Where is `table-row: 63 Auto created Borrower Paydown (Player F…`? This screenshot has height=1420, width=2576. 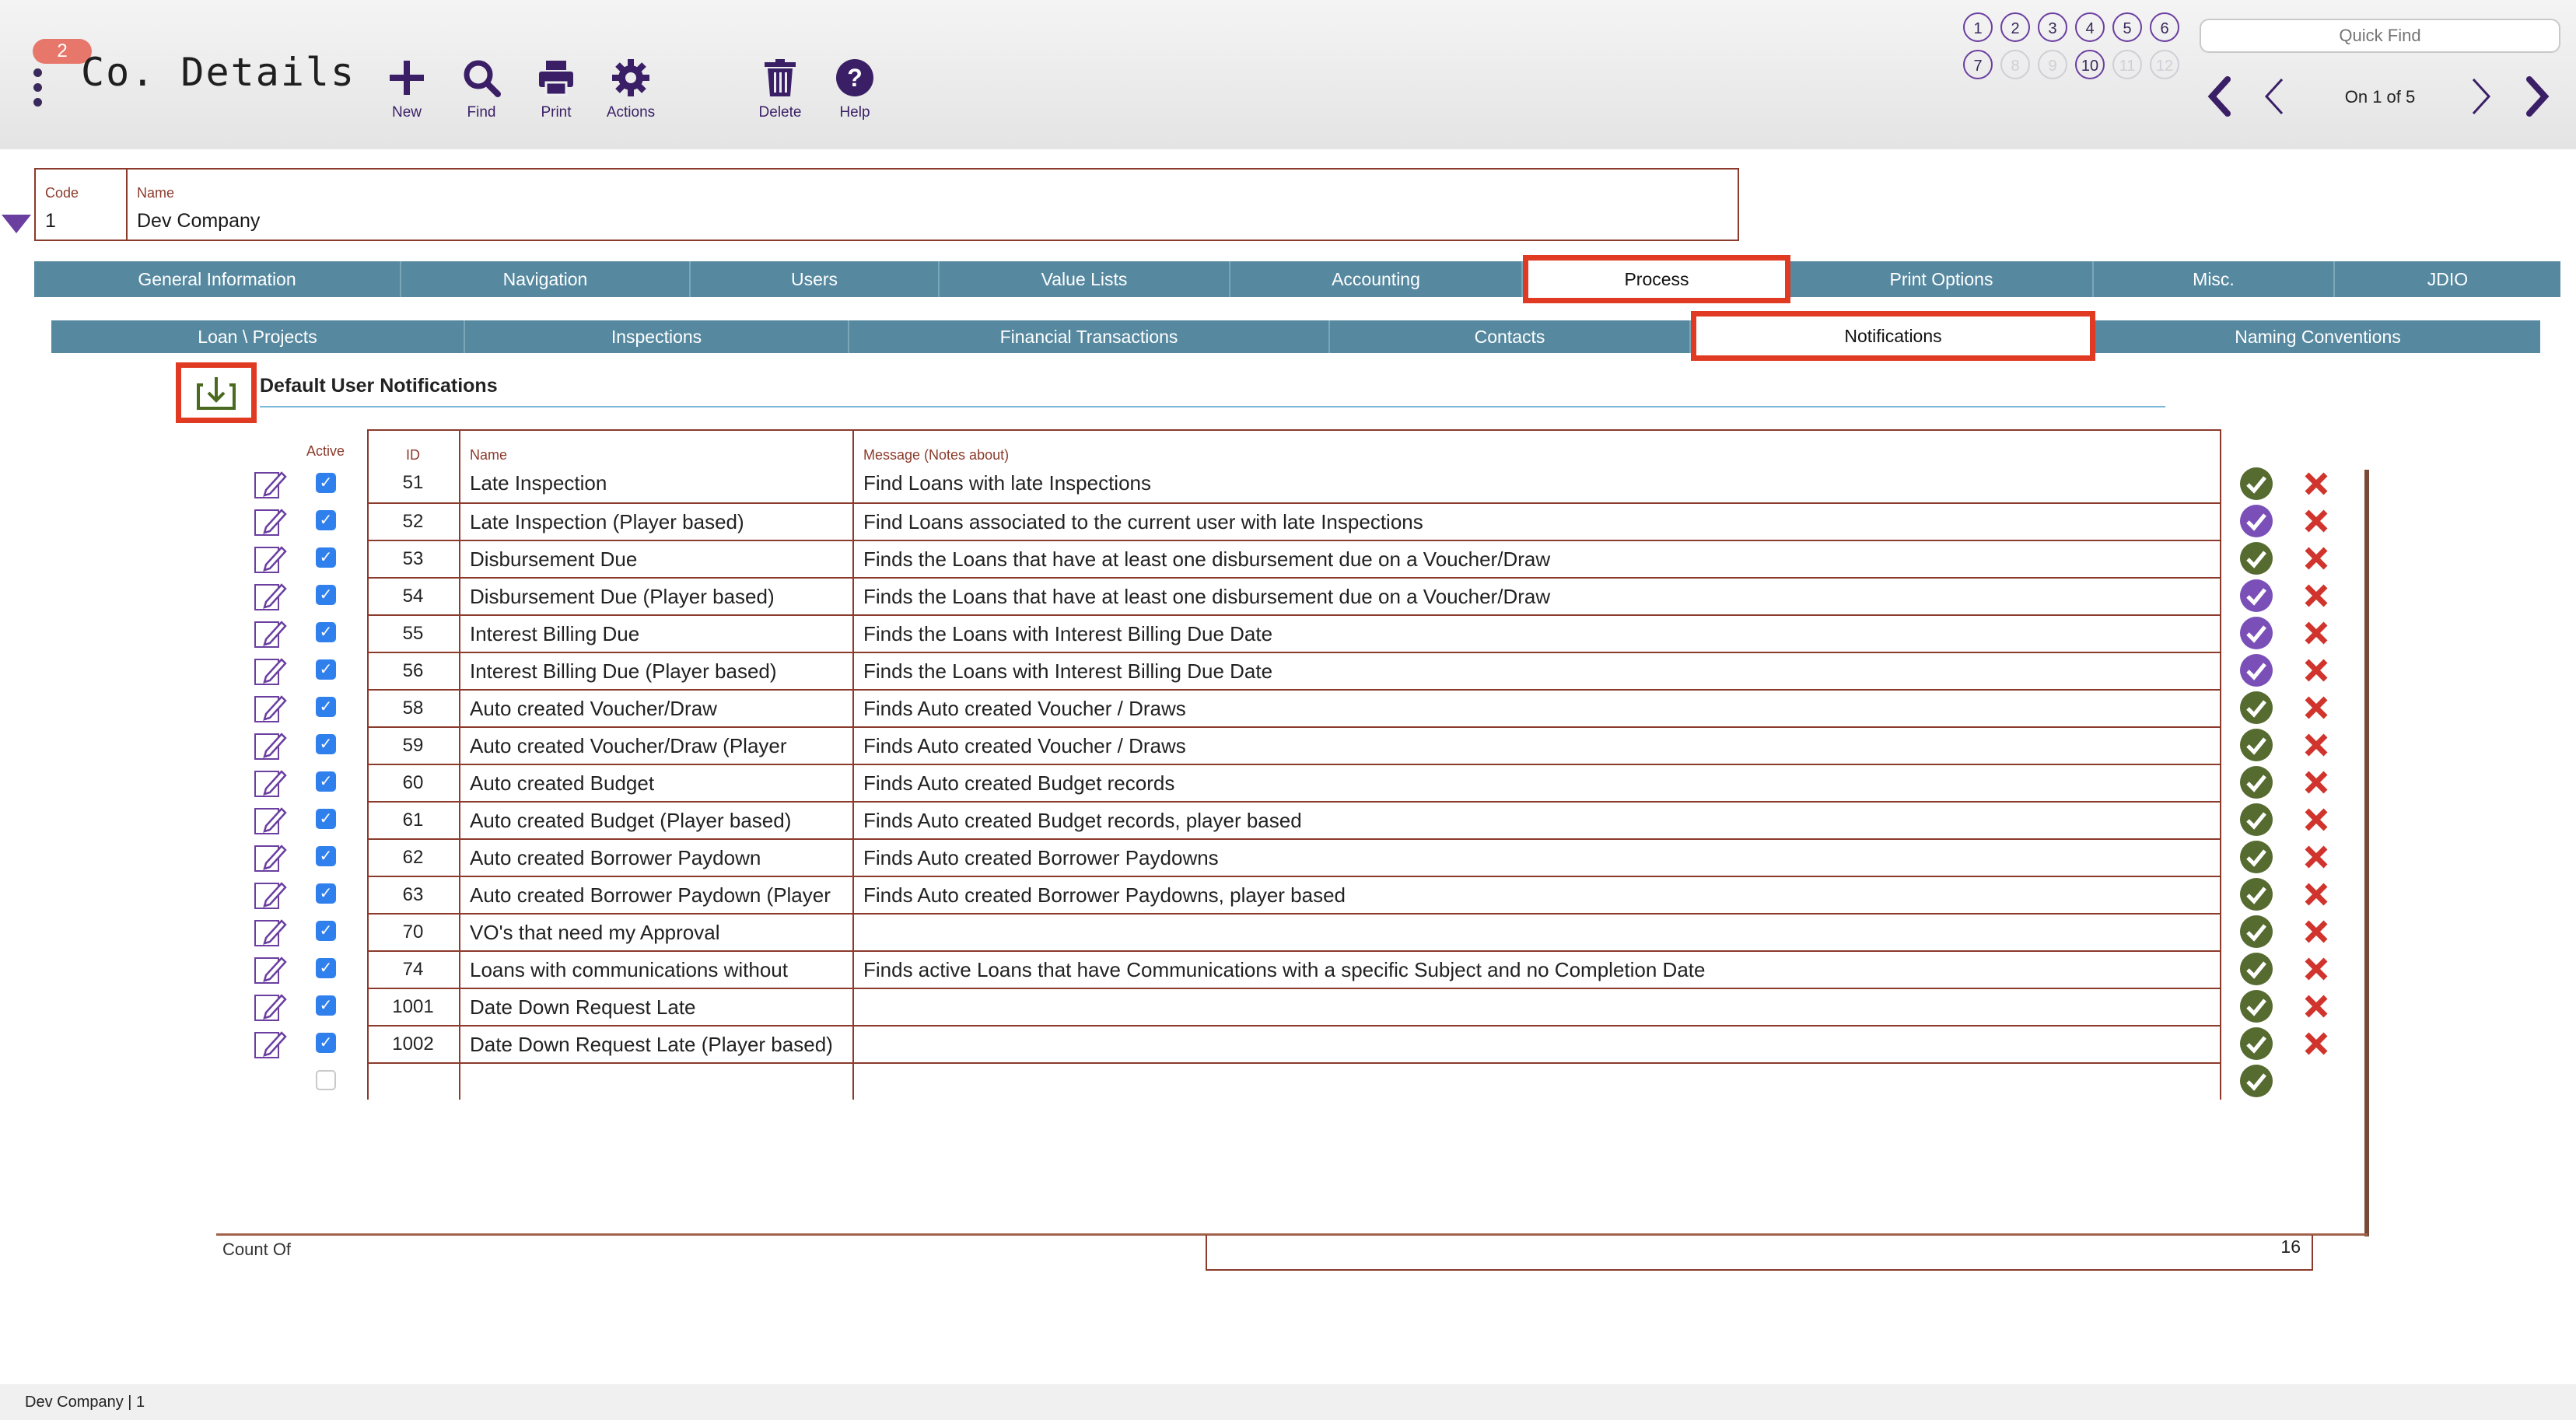 table-row: 63 Auto created Borrower Paydown (Player F… is located at coordinates (1294, 895).